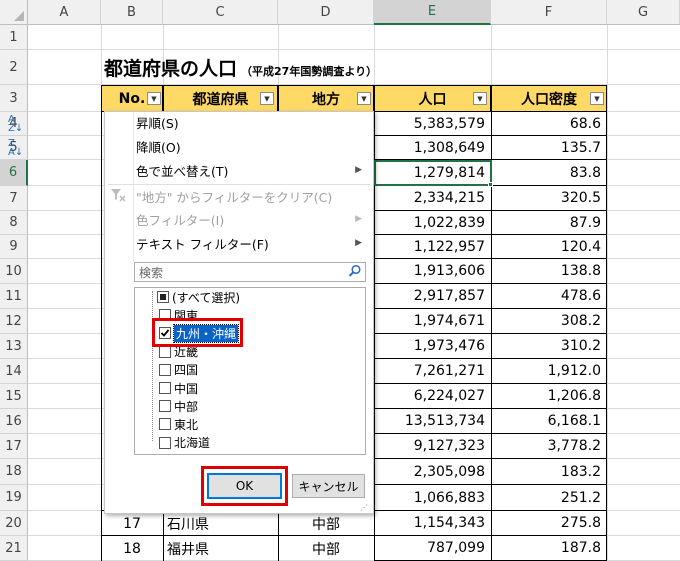 The width and height of the screenshot is (680, 561). I want to click on cell-density: 135.7, so click(549, 148).